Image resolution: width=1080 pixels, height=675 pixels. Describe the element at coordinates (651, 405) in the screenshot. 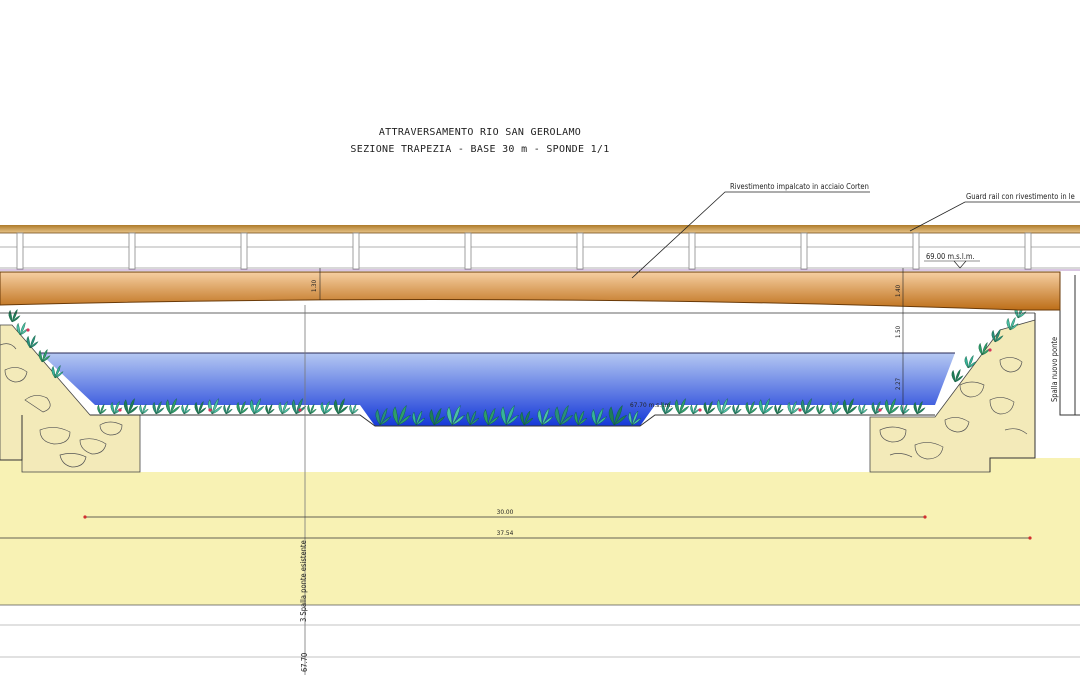

I see `water-level-label: 67.70 m.s.l.m.` at that location.